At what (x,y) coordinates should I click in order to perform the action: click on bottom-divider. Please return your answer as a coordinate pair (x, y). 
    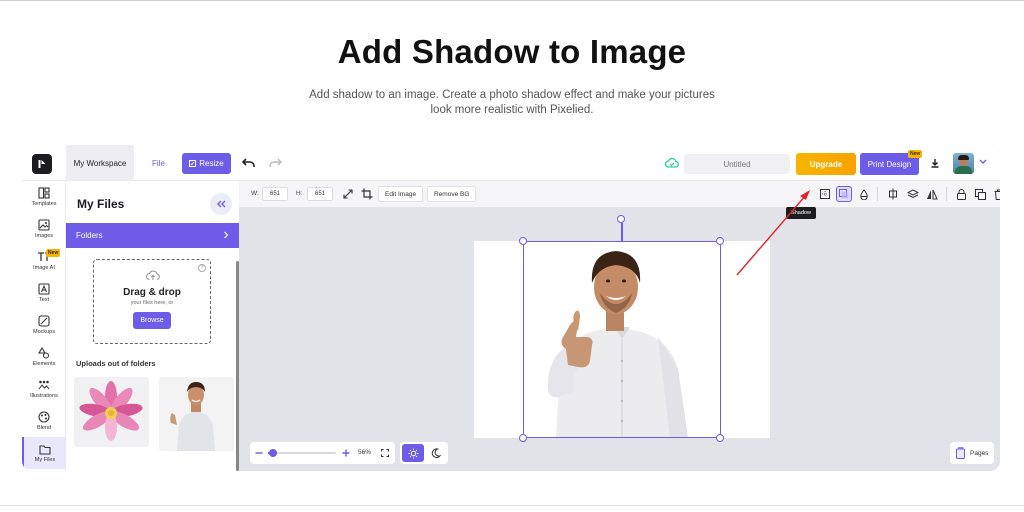
    Looking at the image, I should click on (512, 505).